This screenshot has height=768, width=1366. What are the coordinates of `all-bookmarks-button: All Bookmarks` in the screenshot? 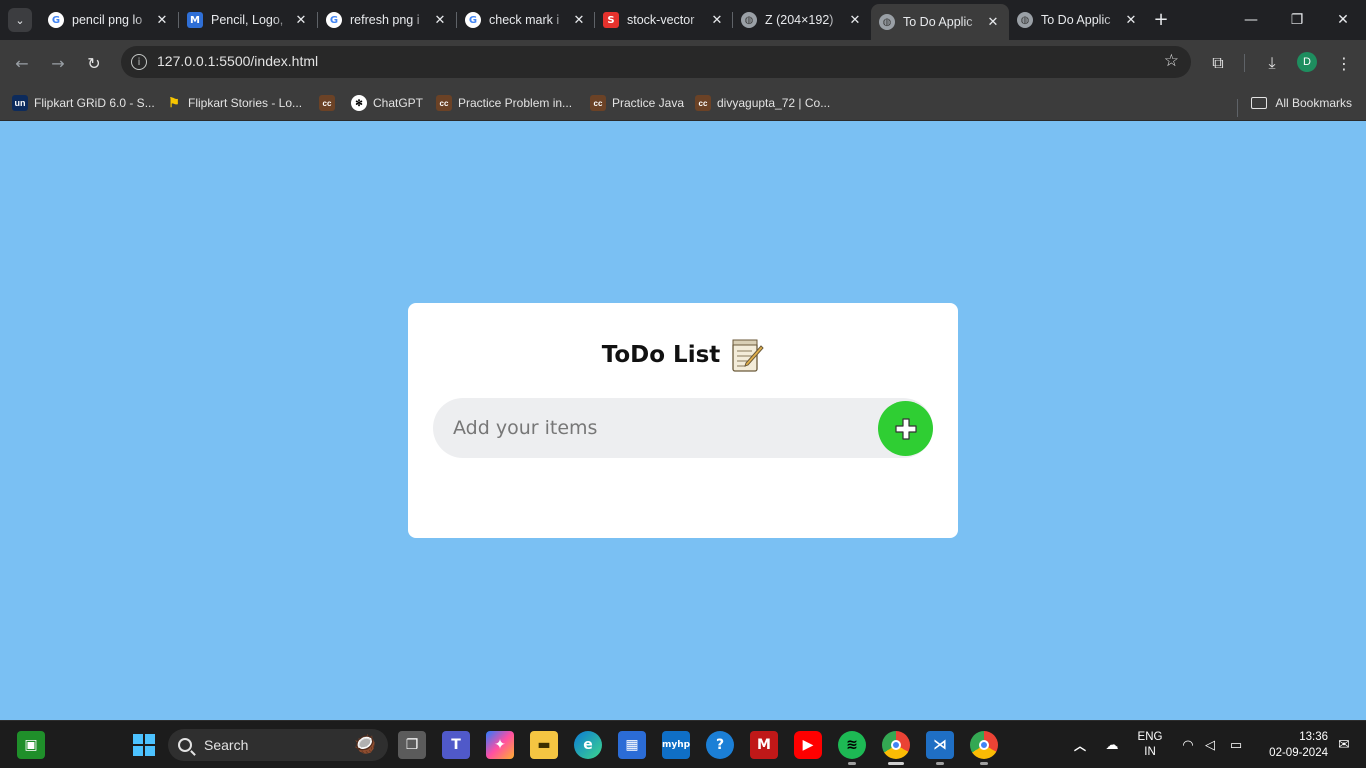 It's located at (1301, 103).